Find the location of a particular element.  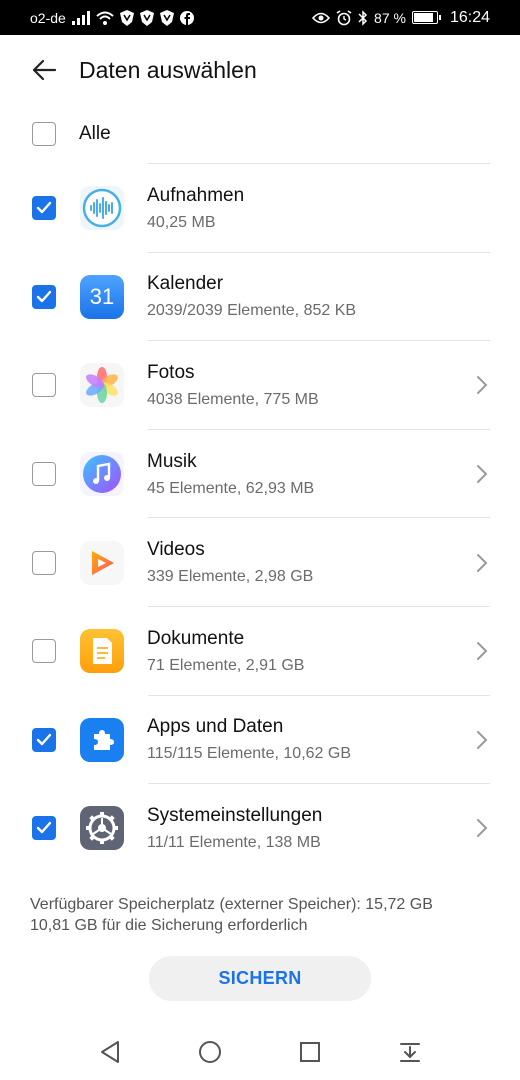

select-all-label: Alle is located at coordinates (95, 133).